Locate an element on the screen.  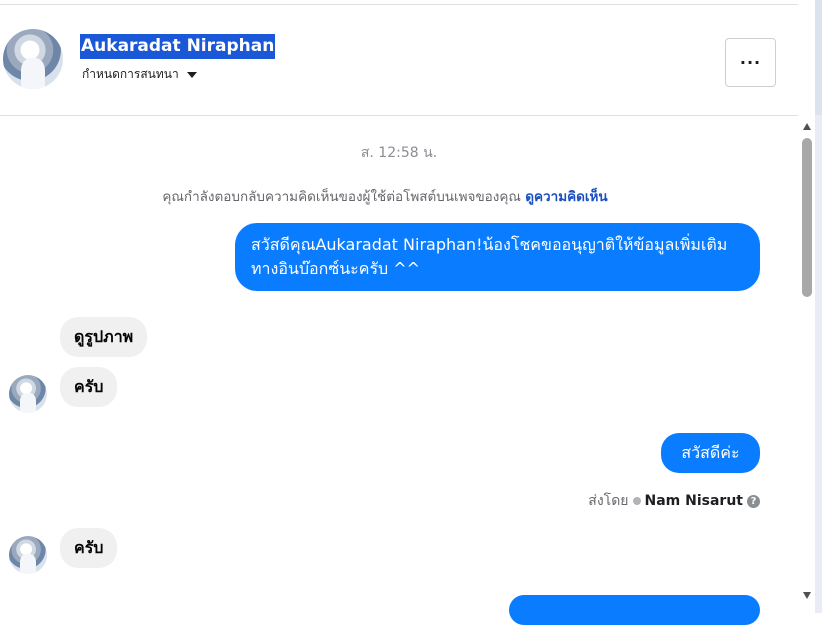
message-bubble-outgoing: สวัสดีค่ะ is located at coordinates (710, 453).